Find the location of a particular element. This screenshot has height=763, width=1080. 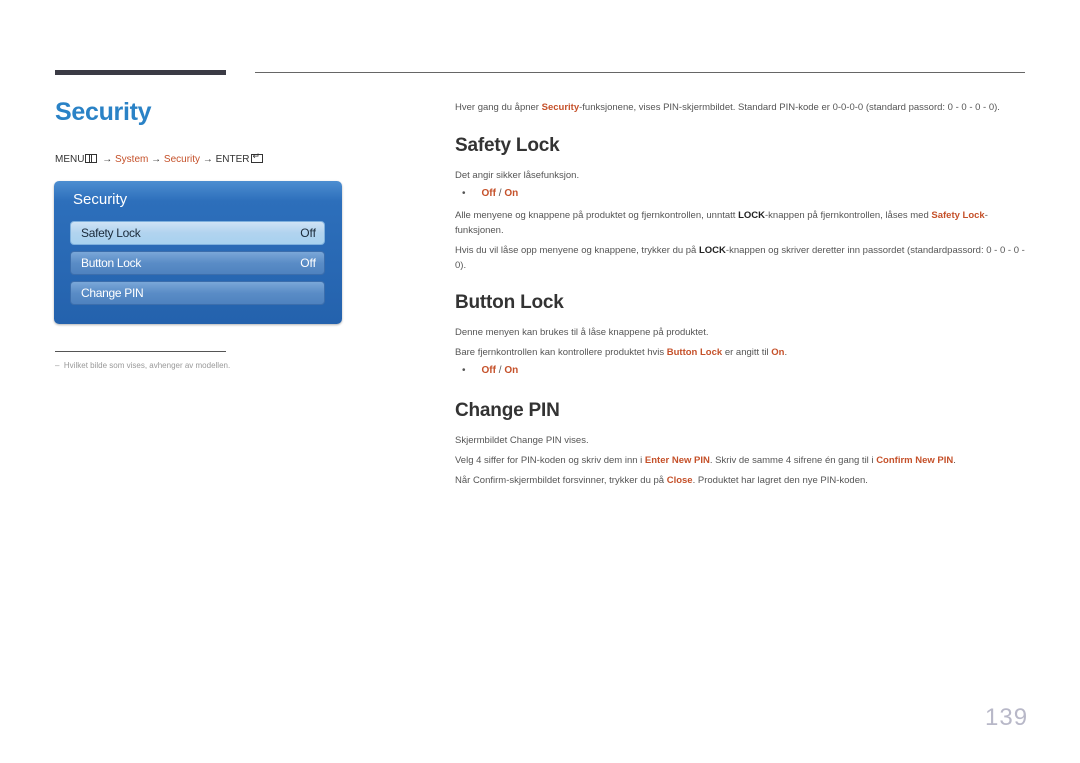

osd-item-change-pin: Change PIN is located at coordinates (197, 293).